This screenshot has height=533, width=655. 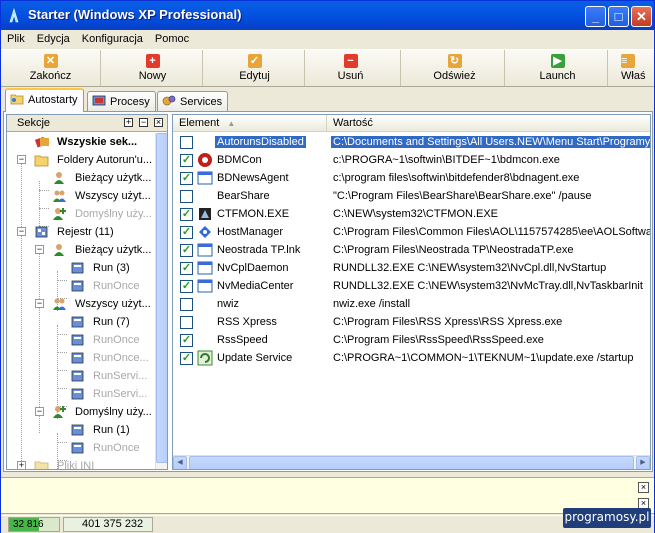 What do you see at coordinates (44, 100) in the screenshot?
I see `tab-autostarty: Autostarty` at bounding box center [44, 100].